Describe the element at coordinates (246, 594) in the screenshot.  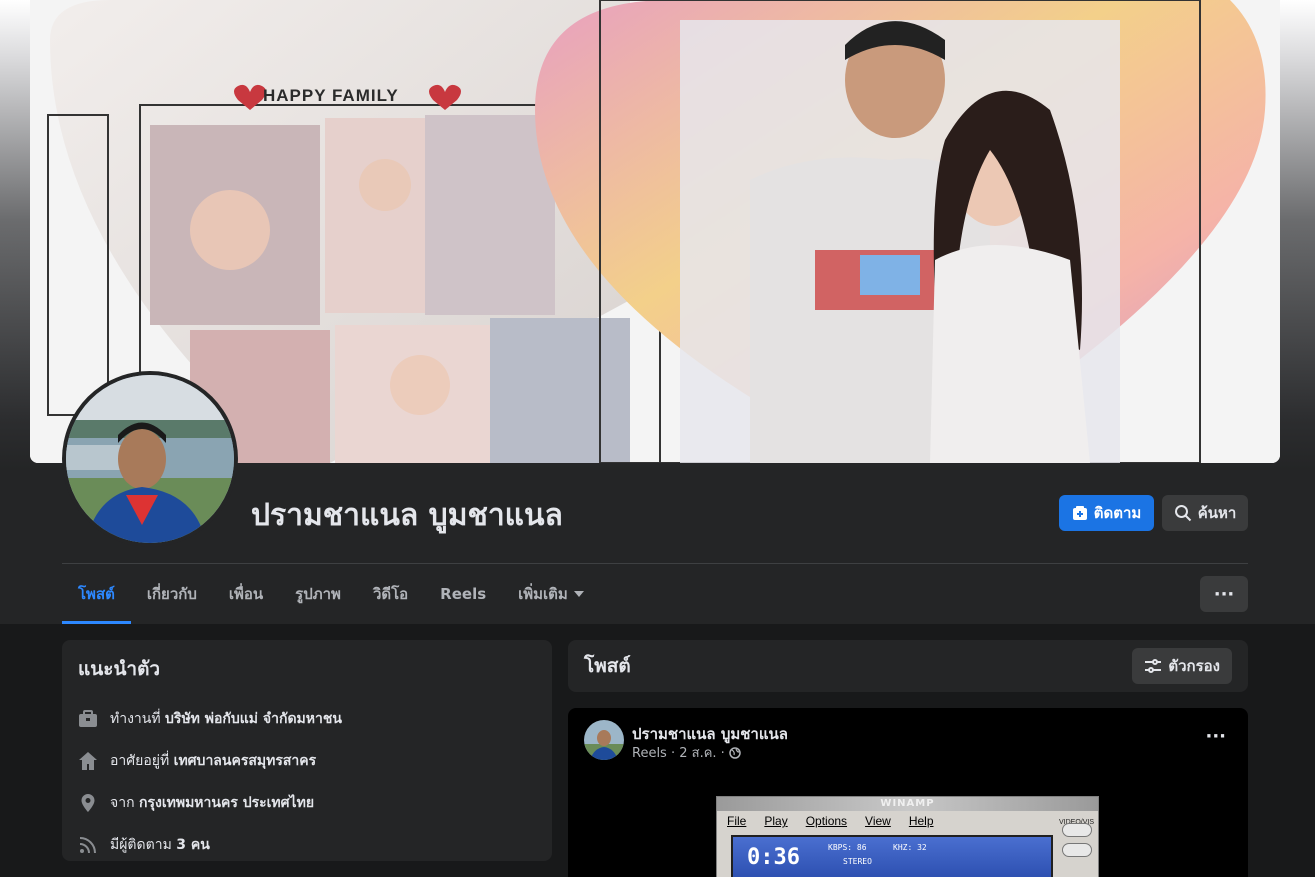
I see `tab-friends: เพื่อน` at that location.